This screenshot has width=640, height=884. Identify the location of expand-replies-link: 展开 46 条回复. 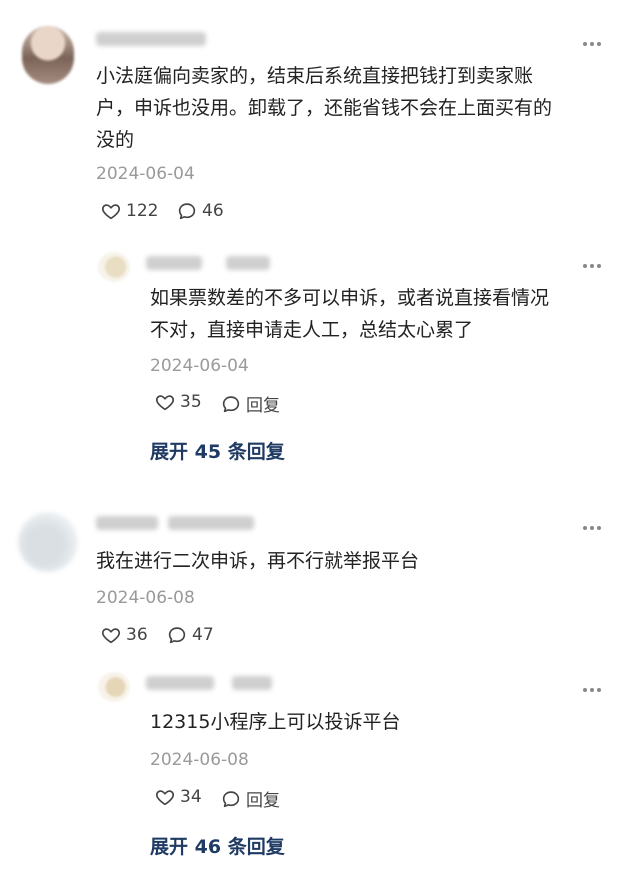
(217, 845).